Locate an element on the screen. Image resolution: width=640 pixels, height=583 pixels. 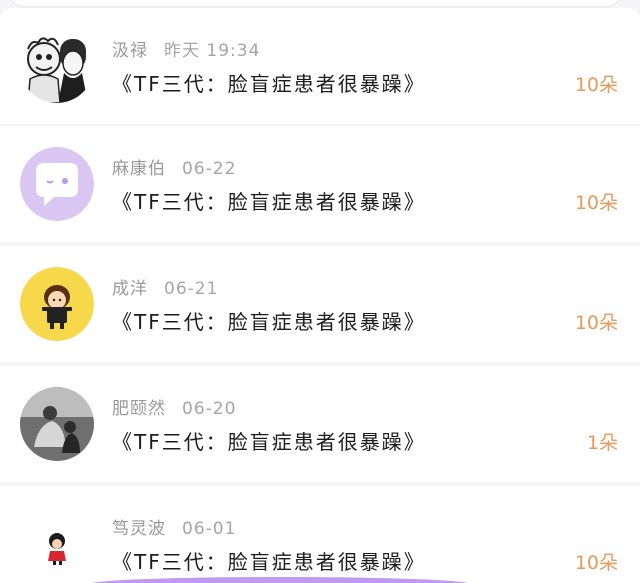
previous-card-edge is located at coordinates (315, 3).